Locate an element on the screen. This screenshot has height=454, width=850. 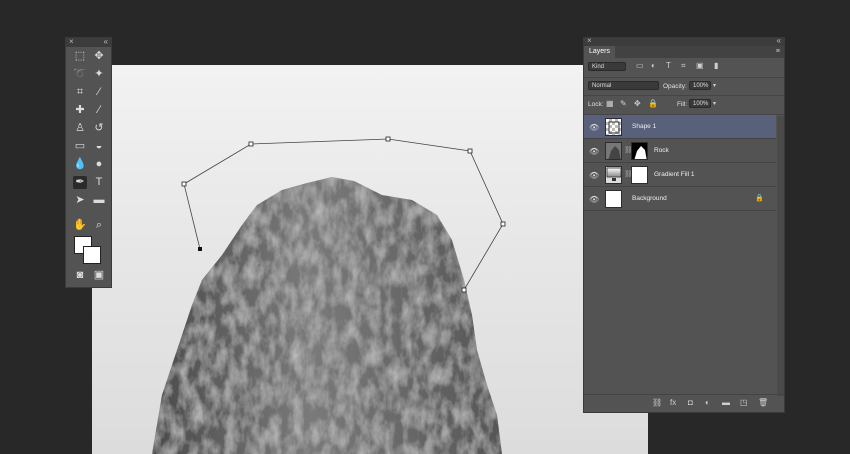
blend-mode-value: Normal is located at coordinates (602, 86).